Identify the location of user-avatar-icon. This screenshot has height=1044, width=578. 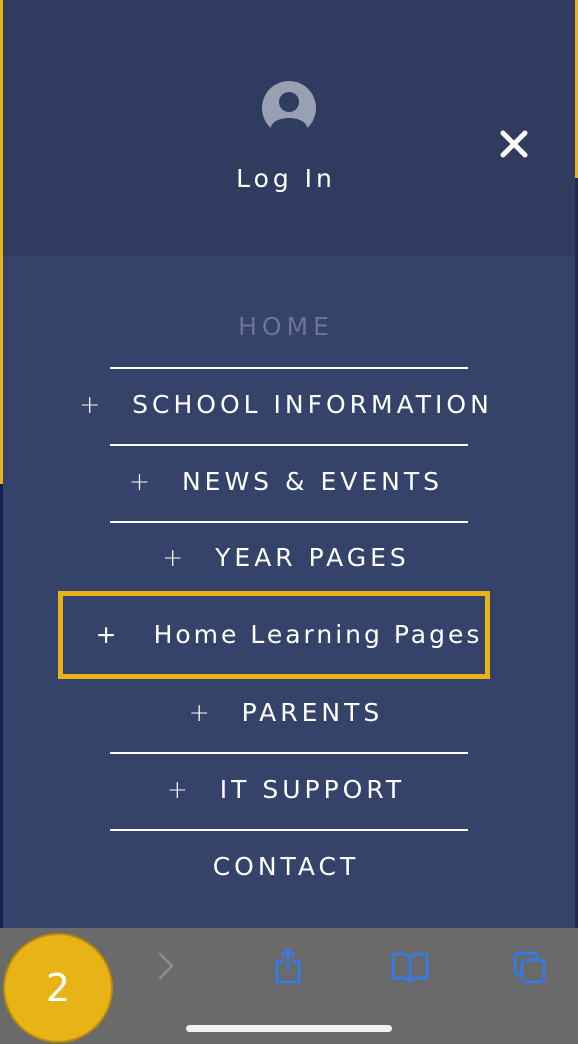
(289, 108).